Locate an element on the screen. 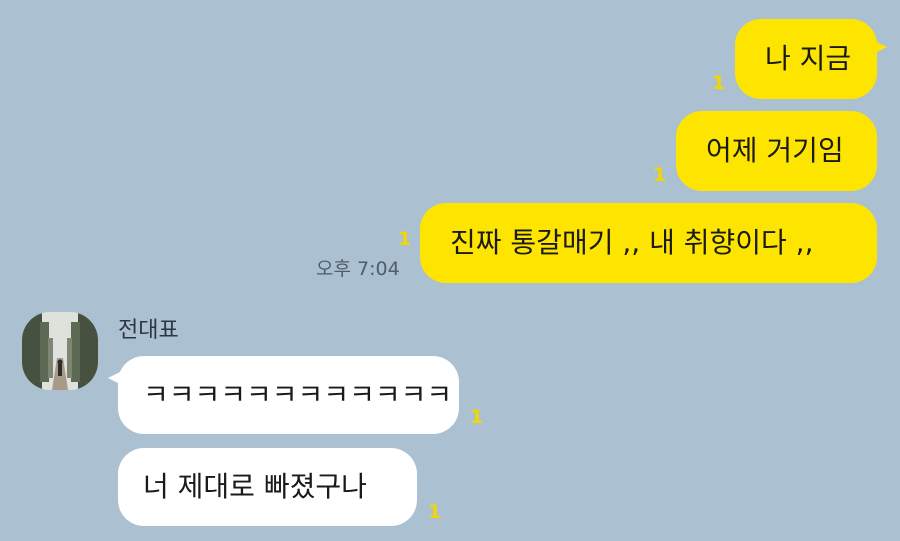  message-text: ㅋㅋㅋㅋㅋㅋㅋㅋㅋㅋㅋㅋ is located at coordinates (298, 394).